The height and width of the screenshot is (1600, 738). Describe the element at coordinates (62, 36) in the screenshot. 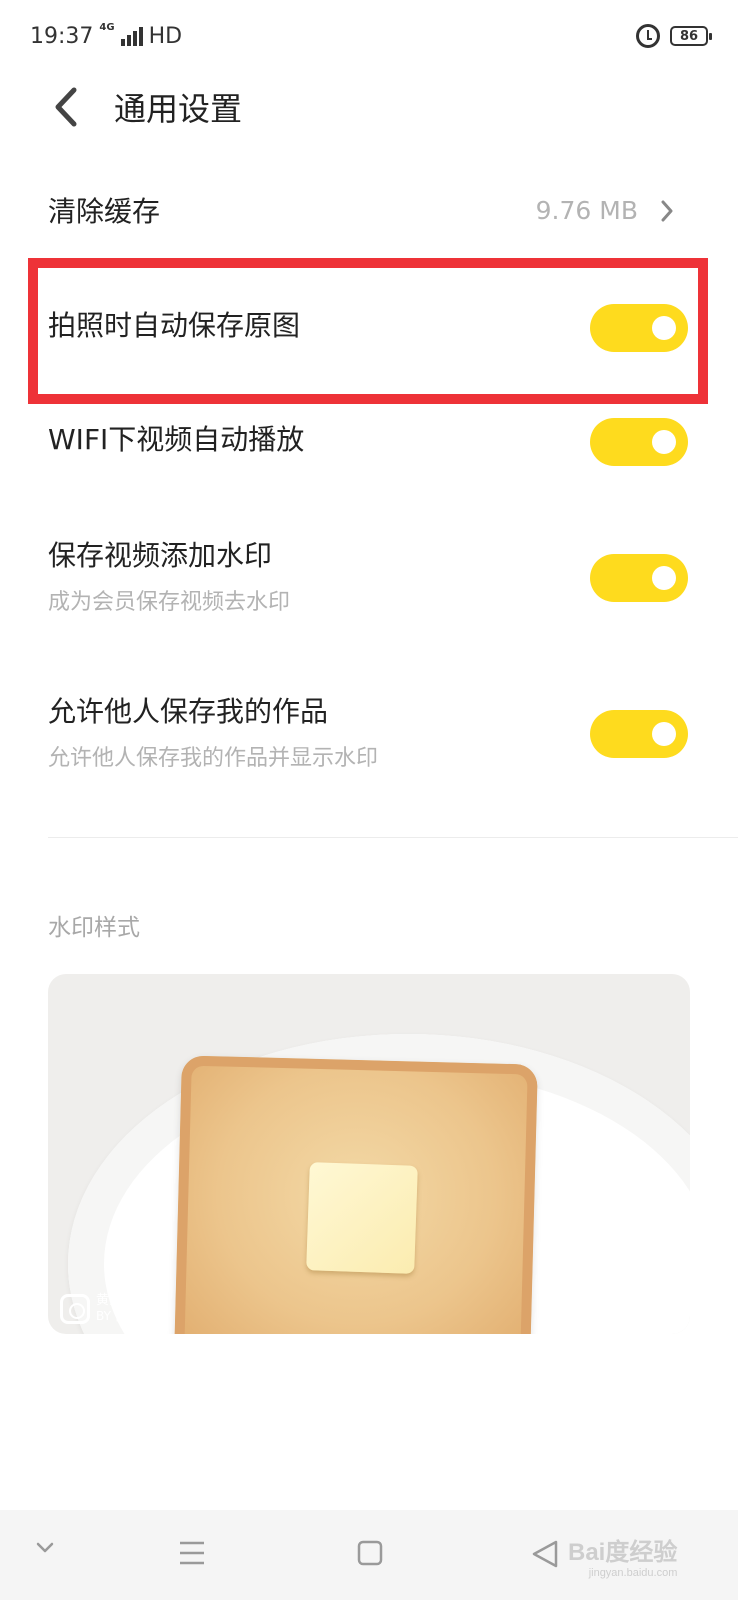

I see `status-time: 19:37` at that location.